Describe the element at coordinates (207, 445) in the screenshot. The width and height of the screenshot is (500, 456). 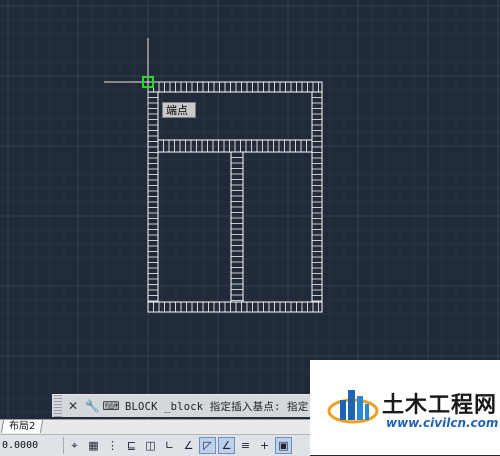
I see `object-snap-icon: ◸` at that location.